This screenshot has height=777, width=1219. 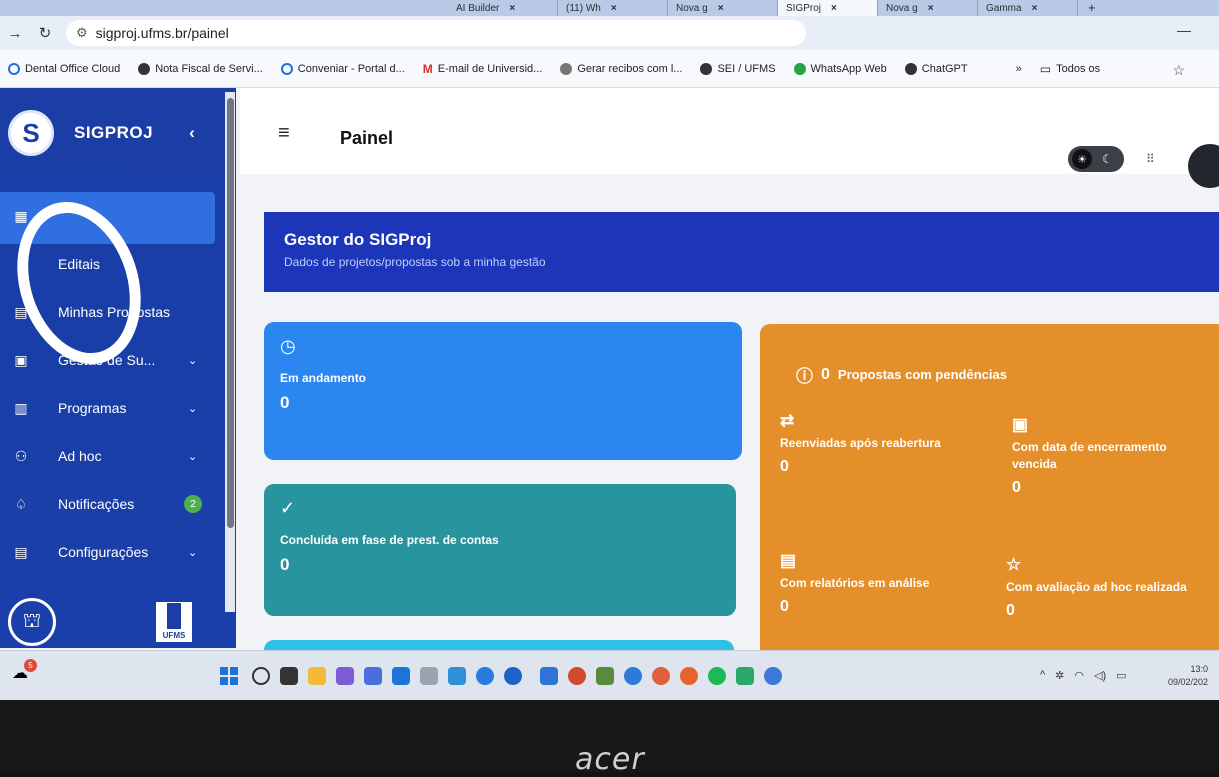 What do you see at coordinates (825, 374) in the screenshot?
I see `pendencias-count: 0` at bounding box center [825, 374].